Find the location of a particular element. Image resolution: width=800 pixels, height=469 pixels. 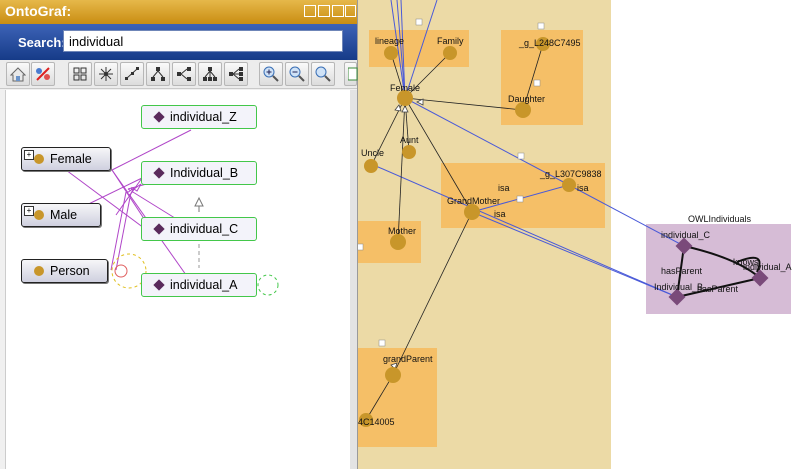

graph-toolbar is located at coordinates (179, 74).